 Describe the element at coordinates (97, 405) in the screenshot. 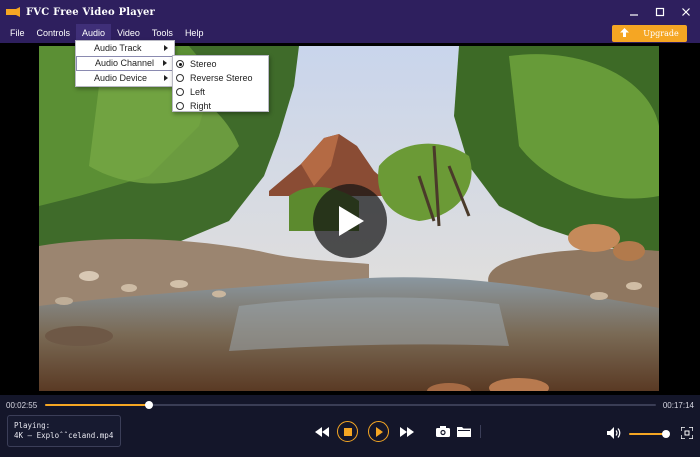

I see `seek-bar-fill` at that location.